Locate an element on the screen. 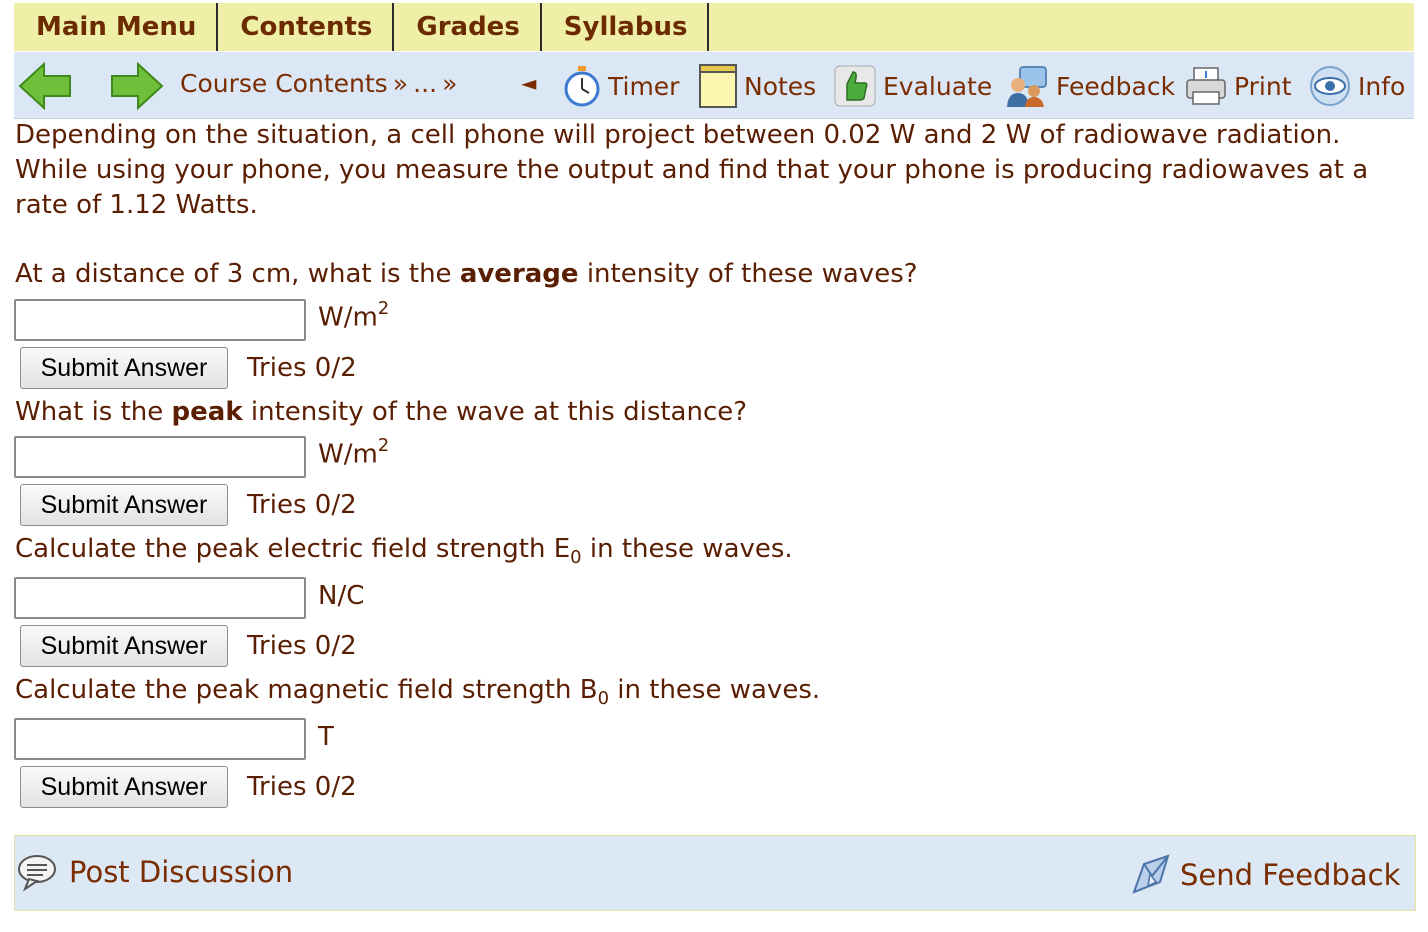  info-button: Info is located at coordinates (1356, 86).